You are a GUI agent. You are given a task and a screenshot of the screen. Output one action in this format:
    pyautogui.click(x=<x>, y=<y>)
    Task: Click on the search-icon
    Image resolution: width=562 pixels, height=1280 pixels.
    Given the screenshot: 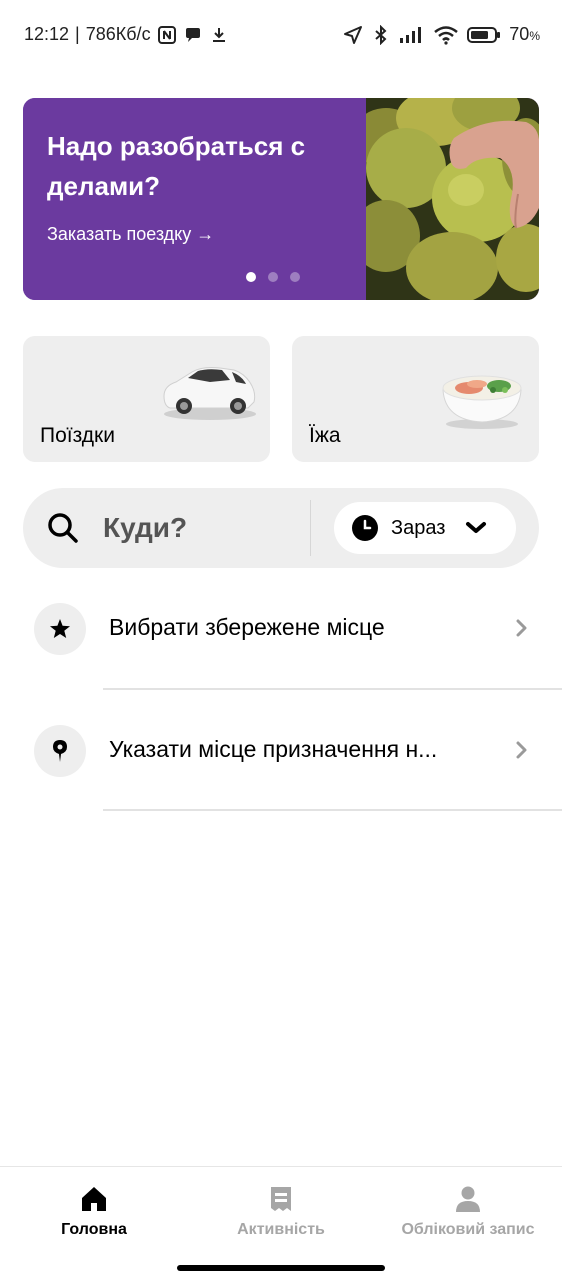 What is the action you would take?
    pyautogui.click(x=63, y=528)
    